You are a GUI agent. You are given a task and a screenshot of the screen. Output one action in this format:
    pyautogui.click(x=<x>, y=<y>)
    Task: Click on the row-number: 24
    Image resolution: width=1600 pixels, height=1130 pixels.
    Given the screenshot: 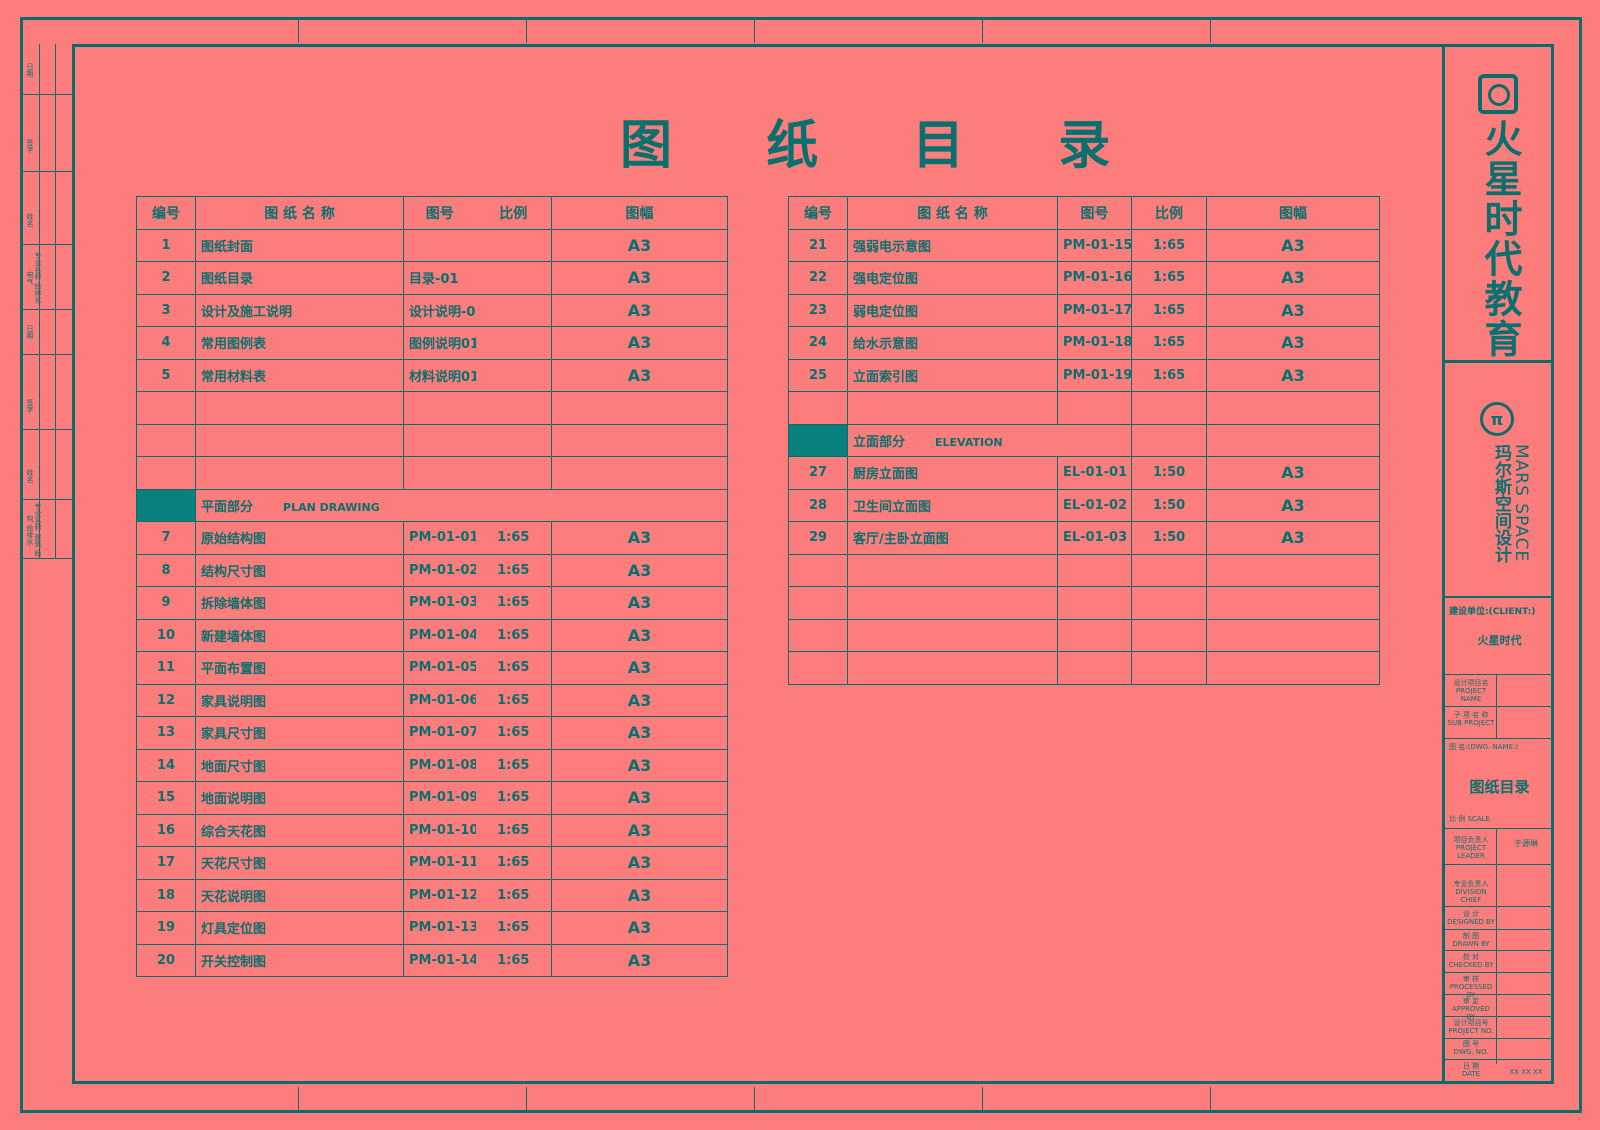 What is the action you would take?
    pyautogui.click(x=818, y=343)
    